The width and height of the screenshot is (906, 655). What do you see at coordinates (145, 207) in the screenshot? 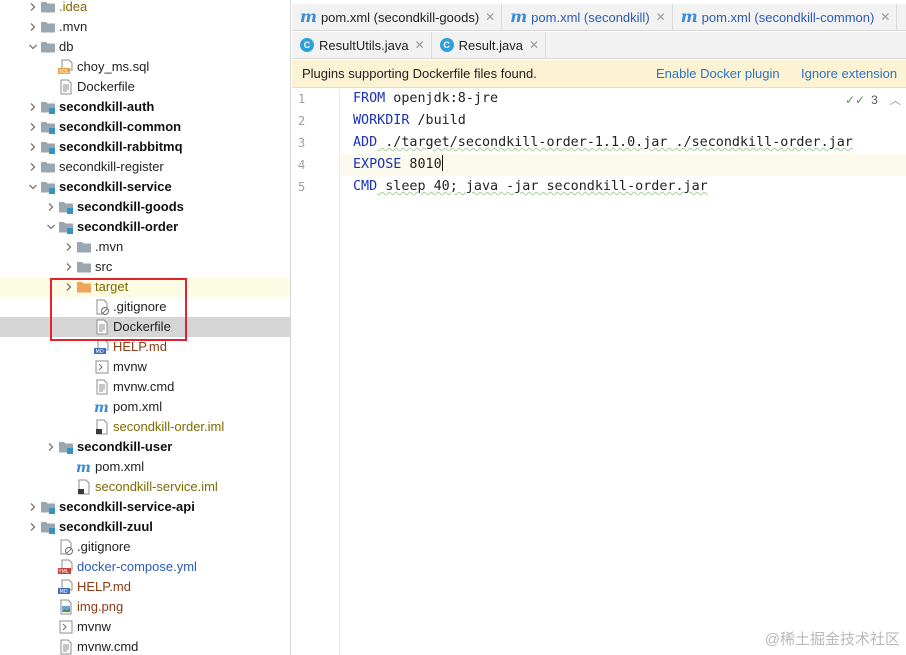
I see `tree-item: secondkill-goods` at bounding box center [145, 207].